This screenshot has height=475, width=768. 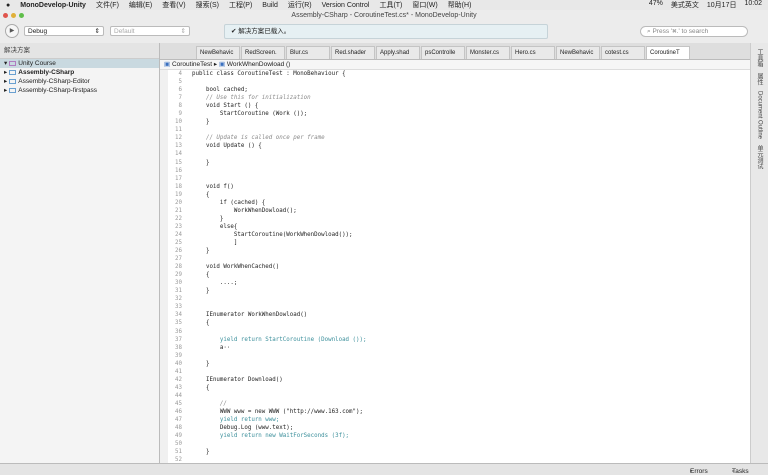 What do you see at coordinates (386, 31) in the screenshot?
I see `status-area: ✔ 解决方案已载入。` at bounding box center [386, 31].